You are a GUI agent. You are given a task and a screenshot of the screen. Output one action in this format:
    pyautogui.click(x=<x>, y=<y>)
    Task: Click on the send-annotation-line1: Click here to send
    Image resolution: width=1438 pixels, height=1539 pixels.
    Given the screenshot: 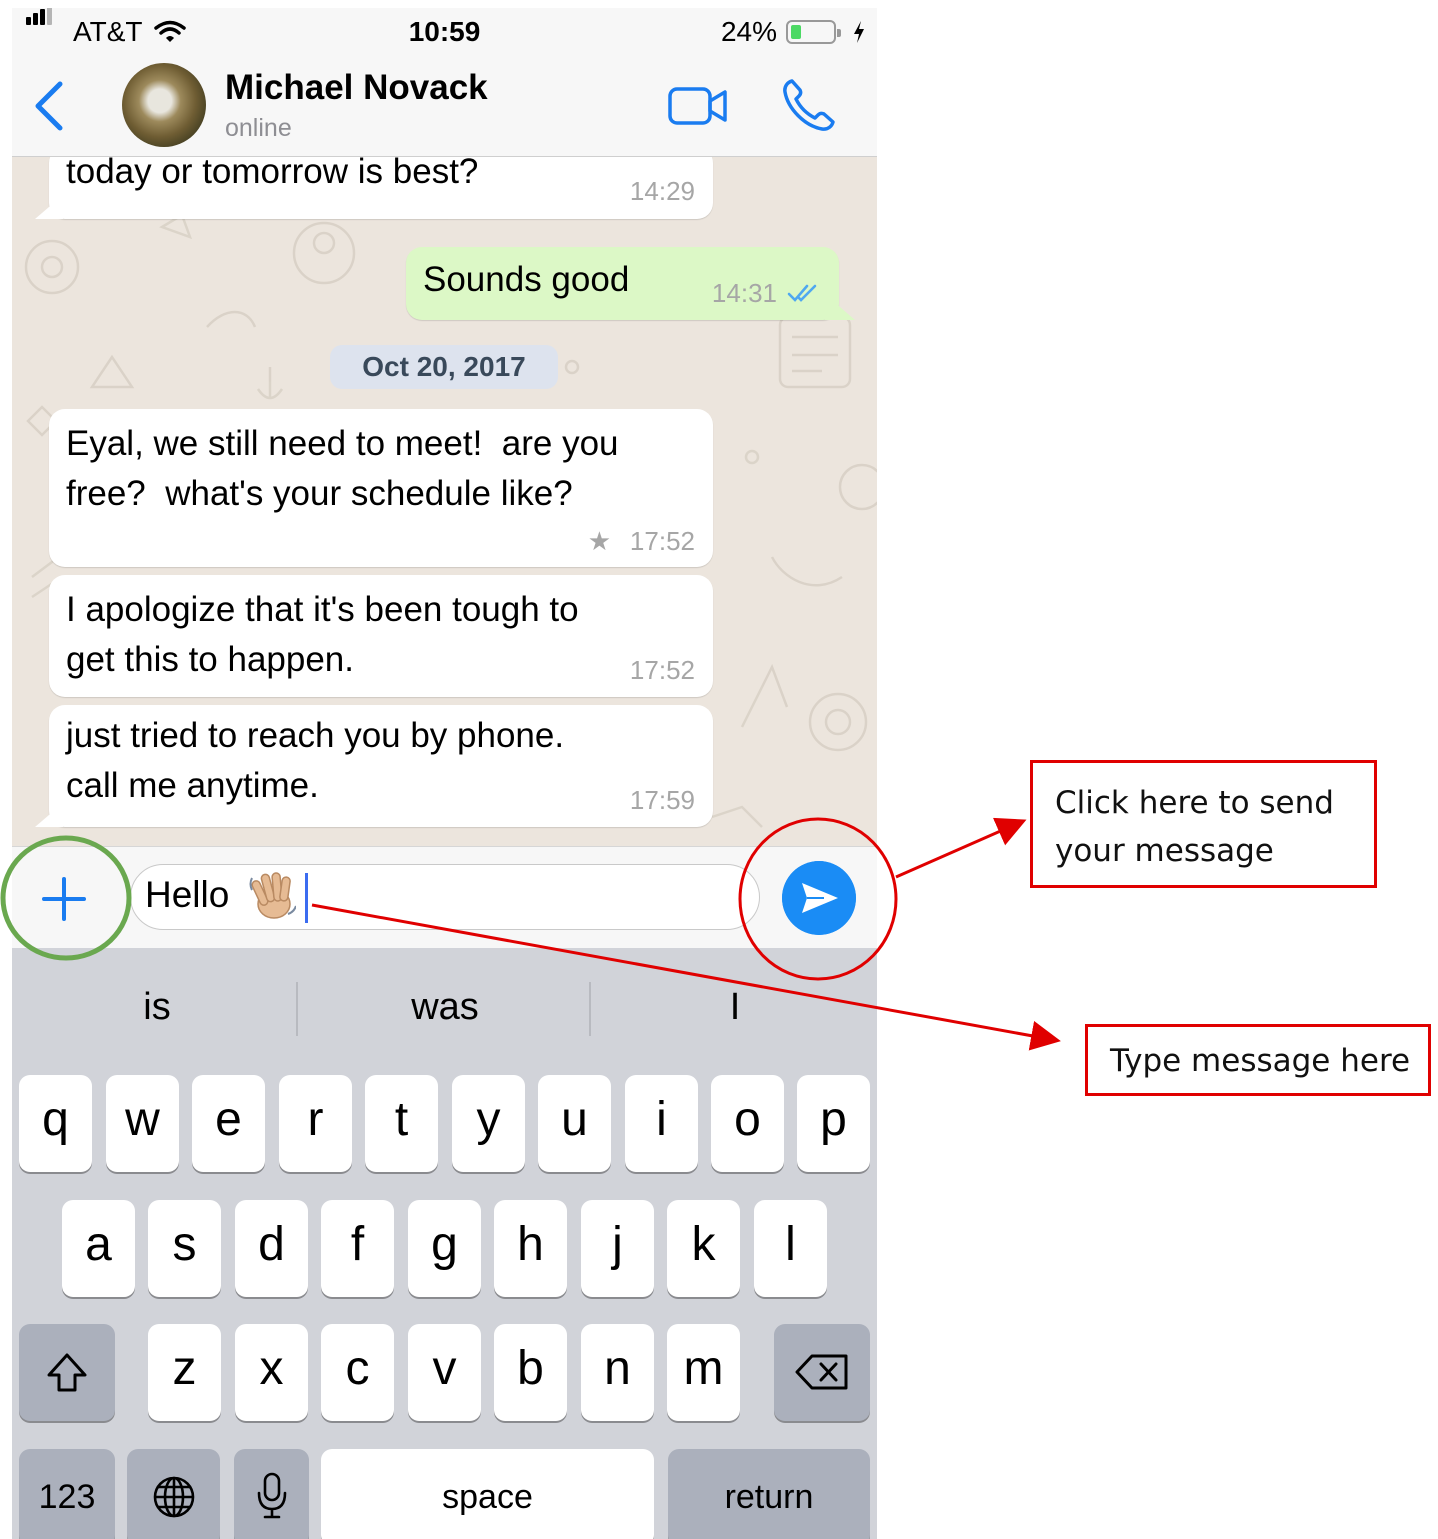 What is the action you would take?
    pyautogui.click(x=1194, y=803)
    